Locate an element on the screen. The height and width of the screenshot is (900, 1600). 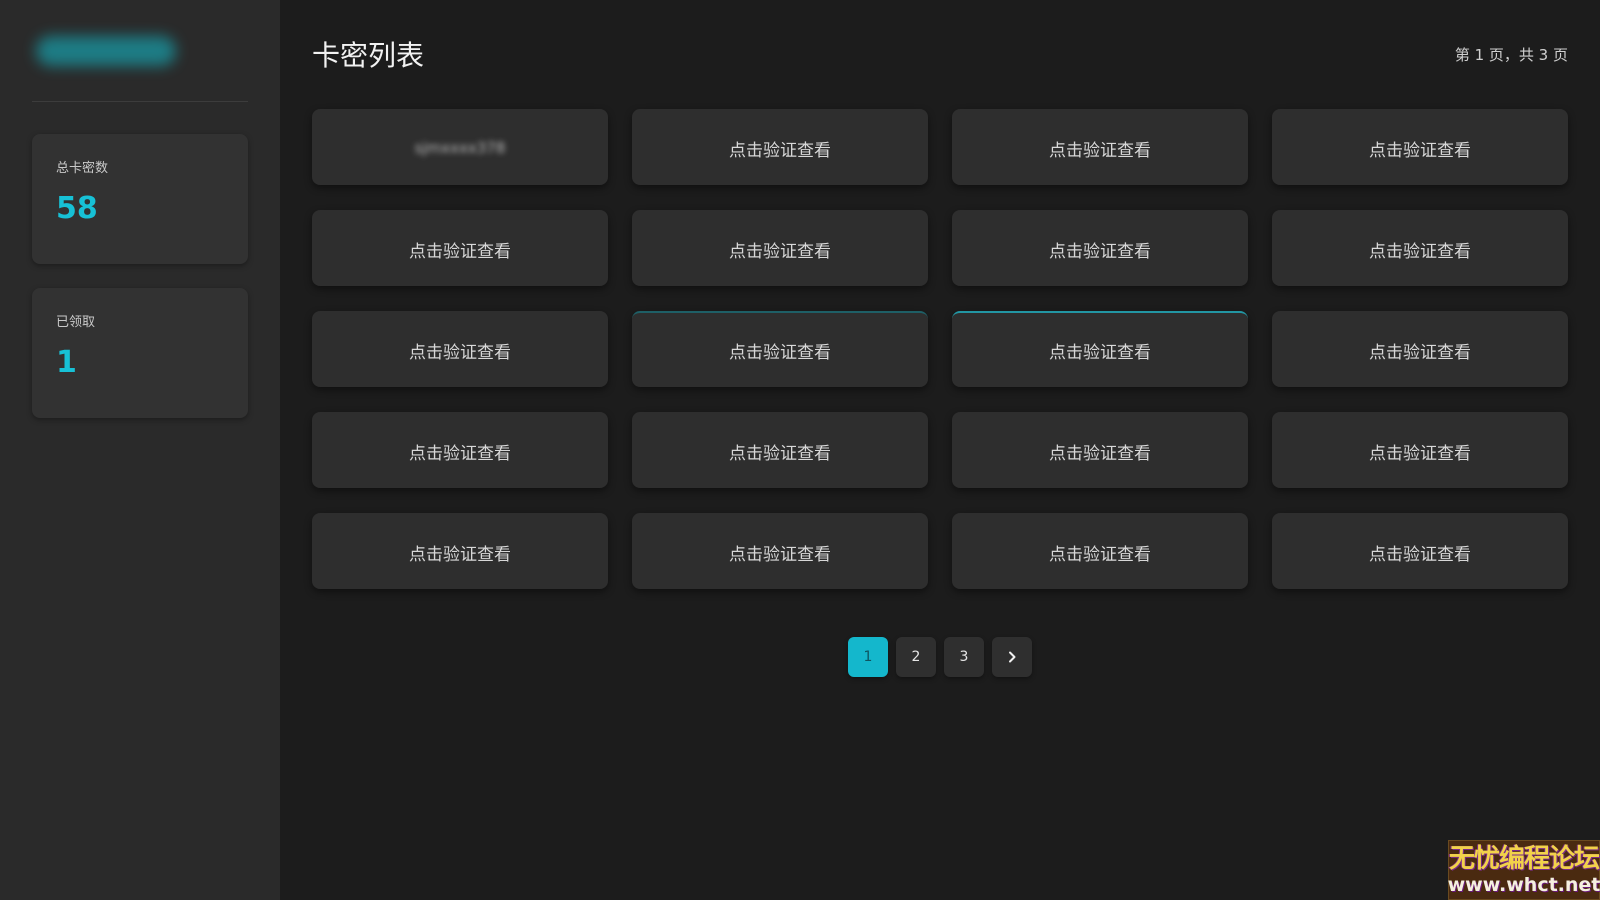
sidebar-divider is located at coordinates (140, 101).